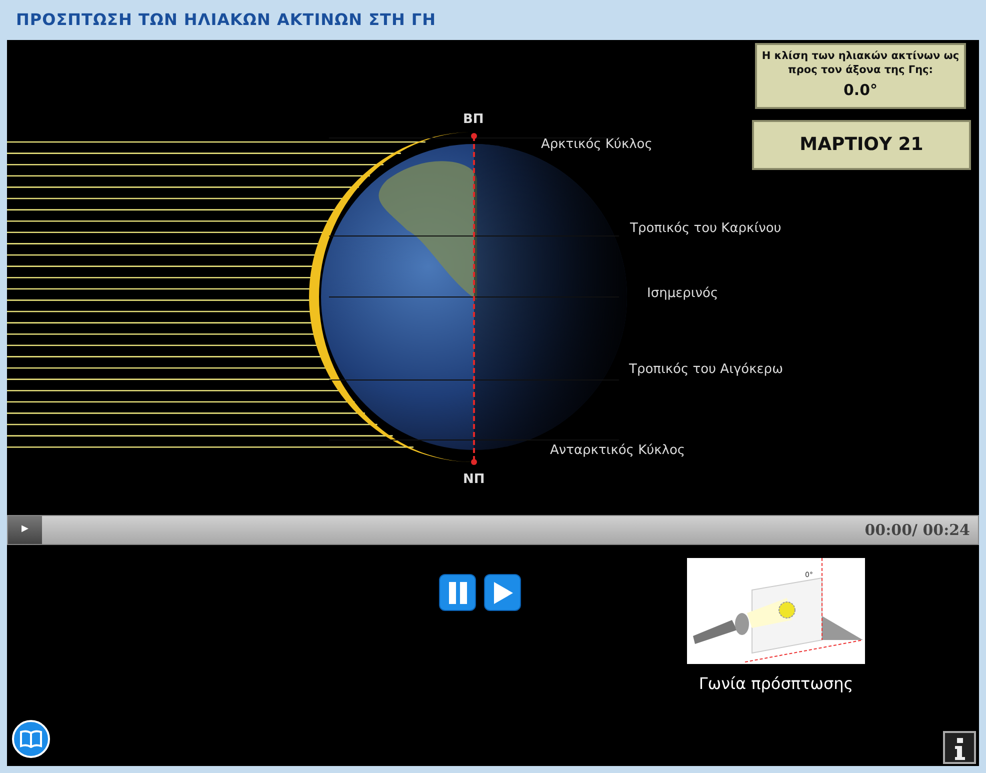 This screenshot has width=986, height=773. Describe the element at coordinates (596, 145) in the screenshot. I see `latitude-label: Αρκτικός Κύκλος` at that location.